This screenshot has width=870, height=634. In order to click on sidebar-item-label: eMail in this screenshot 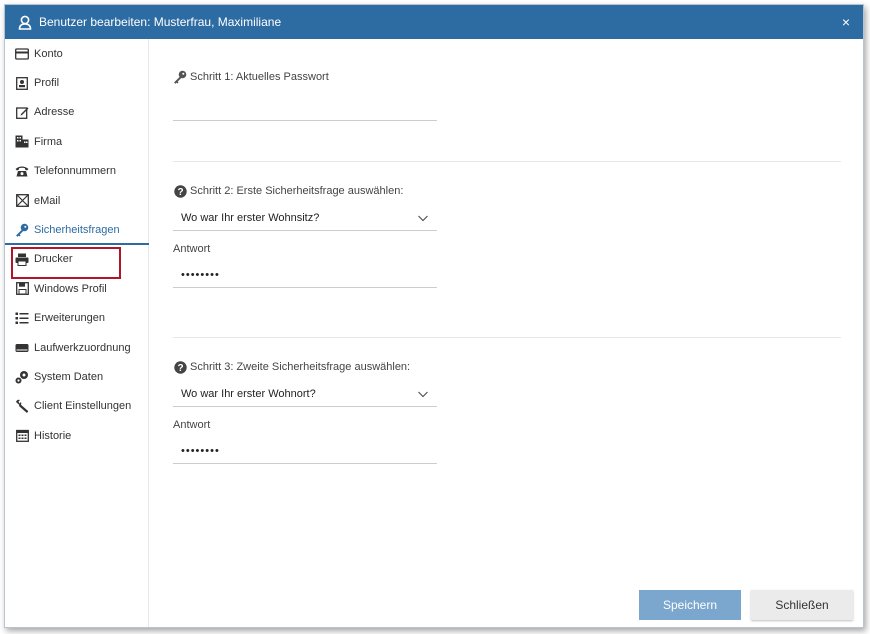, I will do `click(47, 200)`.